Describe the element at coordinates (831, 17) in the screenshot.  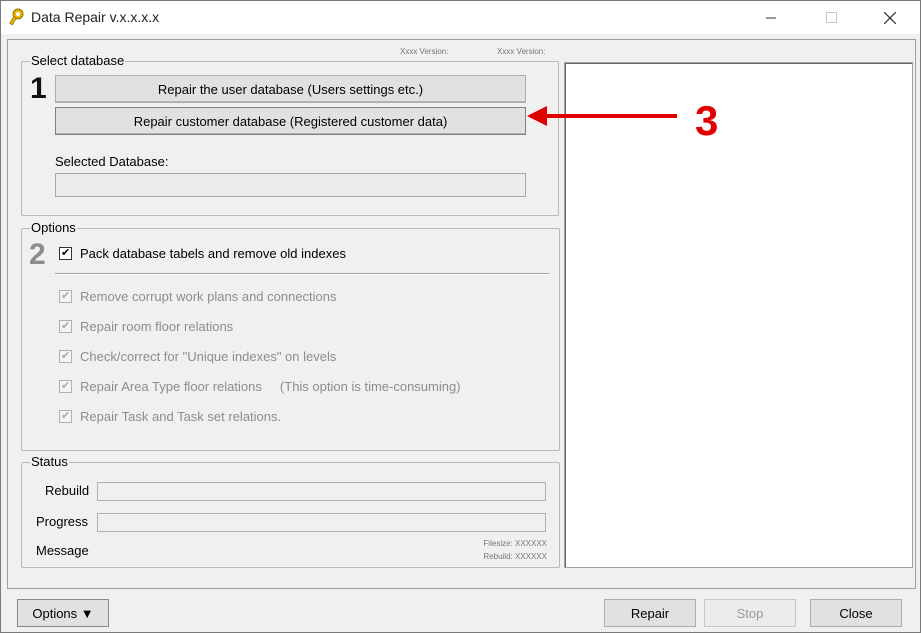
I see `maximize-button` at that location.